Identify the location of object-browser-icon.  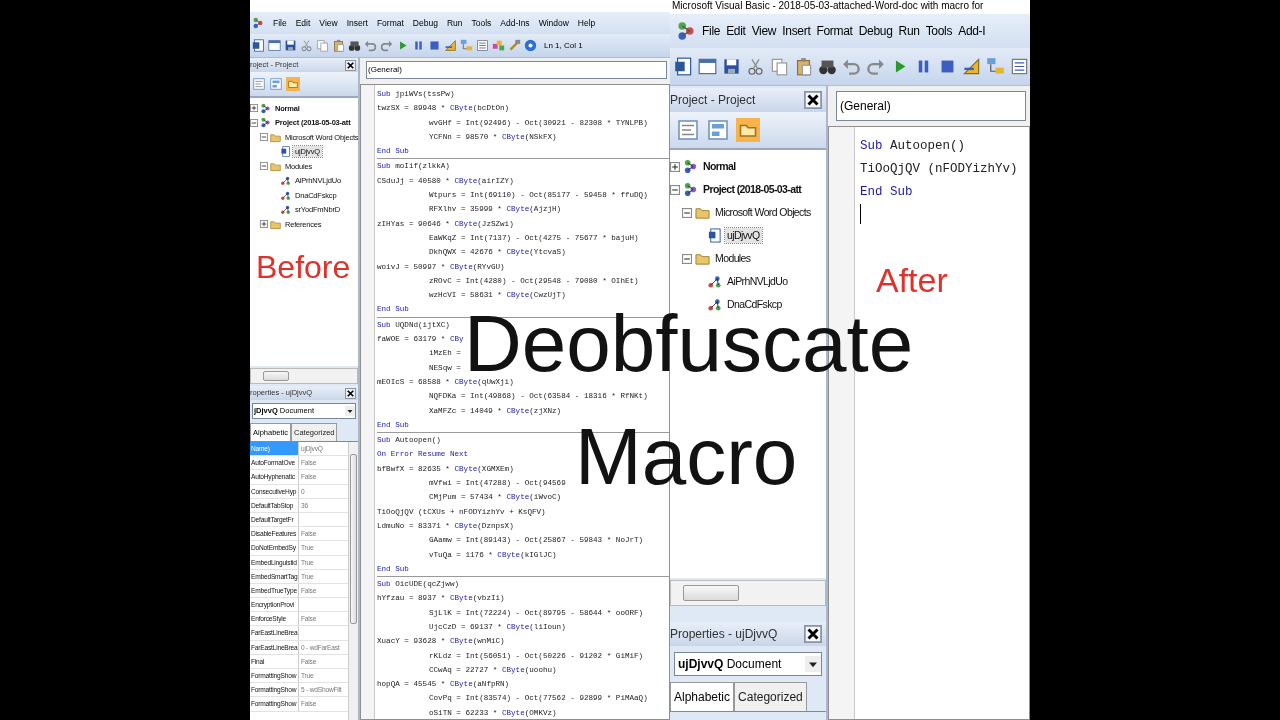
(498, 45).